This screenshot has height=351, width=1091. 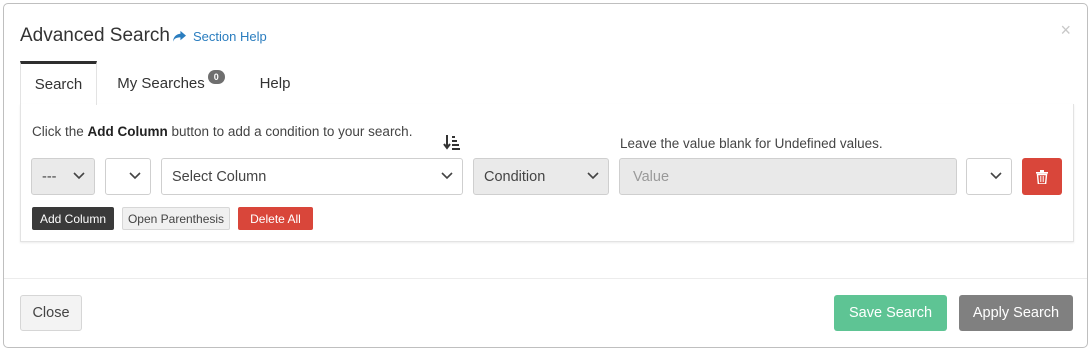 I want to click on tab-bar: Search My Searches 0 Help, so click(x=547, y=83).